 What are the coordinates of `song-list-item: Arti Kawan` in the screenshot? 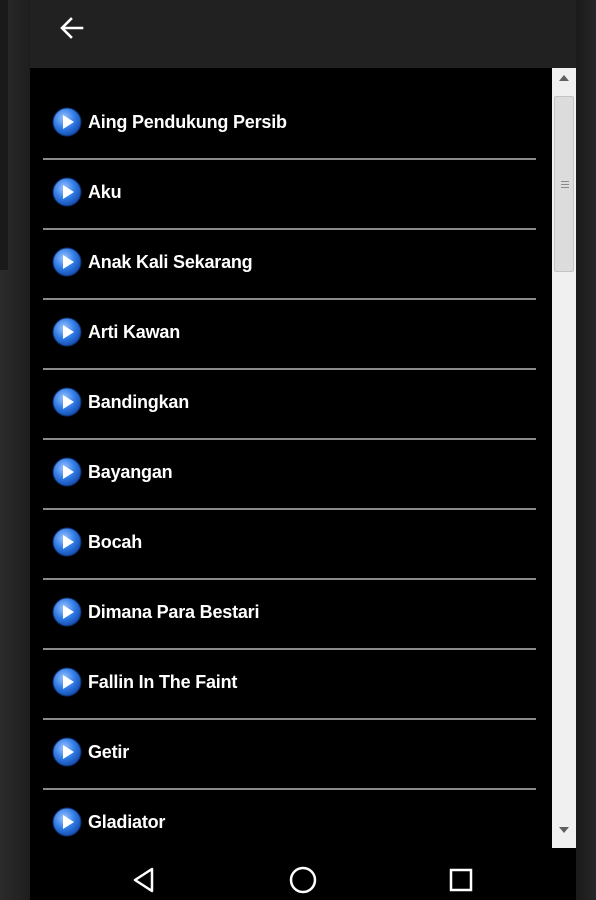 It's located at (289, 334).